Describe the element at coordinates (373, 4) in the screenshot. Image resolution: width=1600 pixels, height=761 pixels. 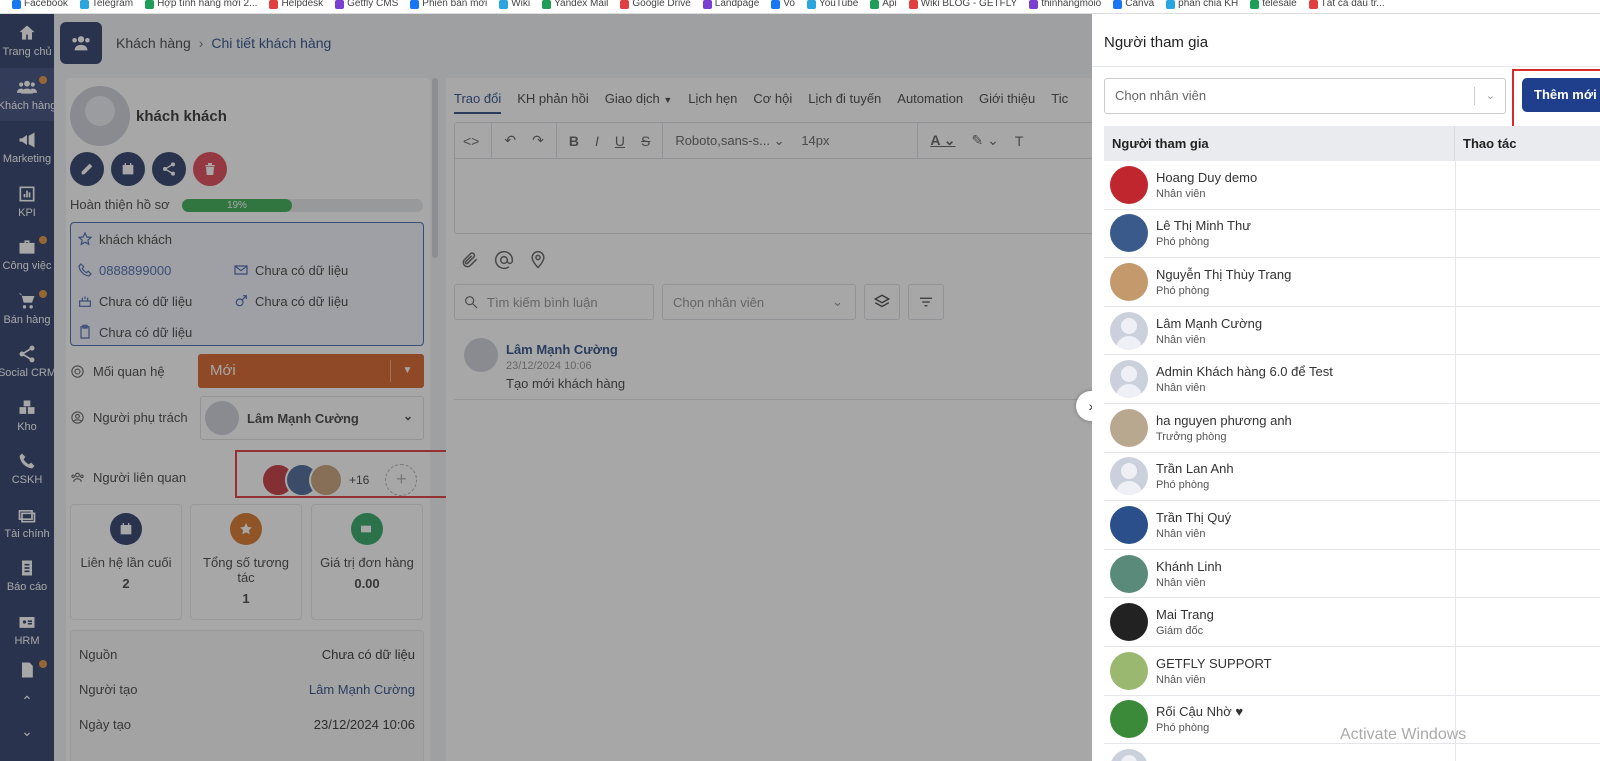
I see `bookmark-label: Getfly CMS` at that location.